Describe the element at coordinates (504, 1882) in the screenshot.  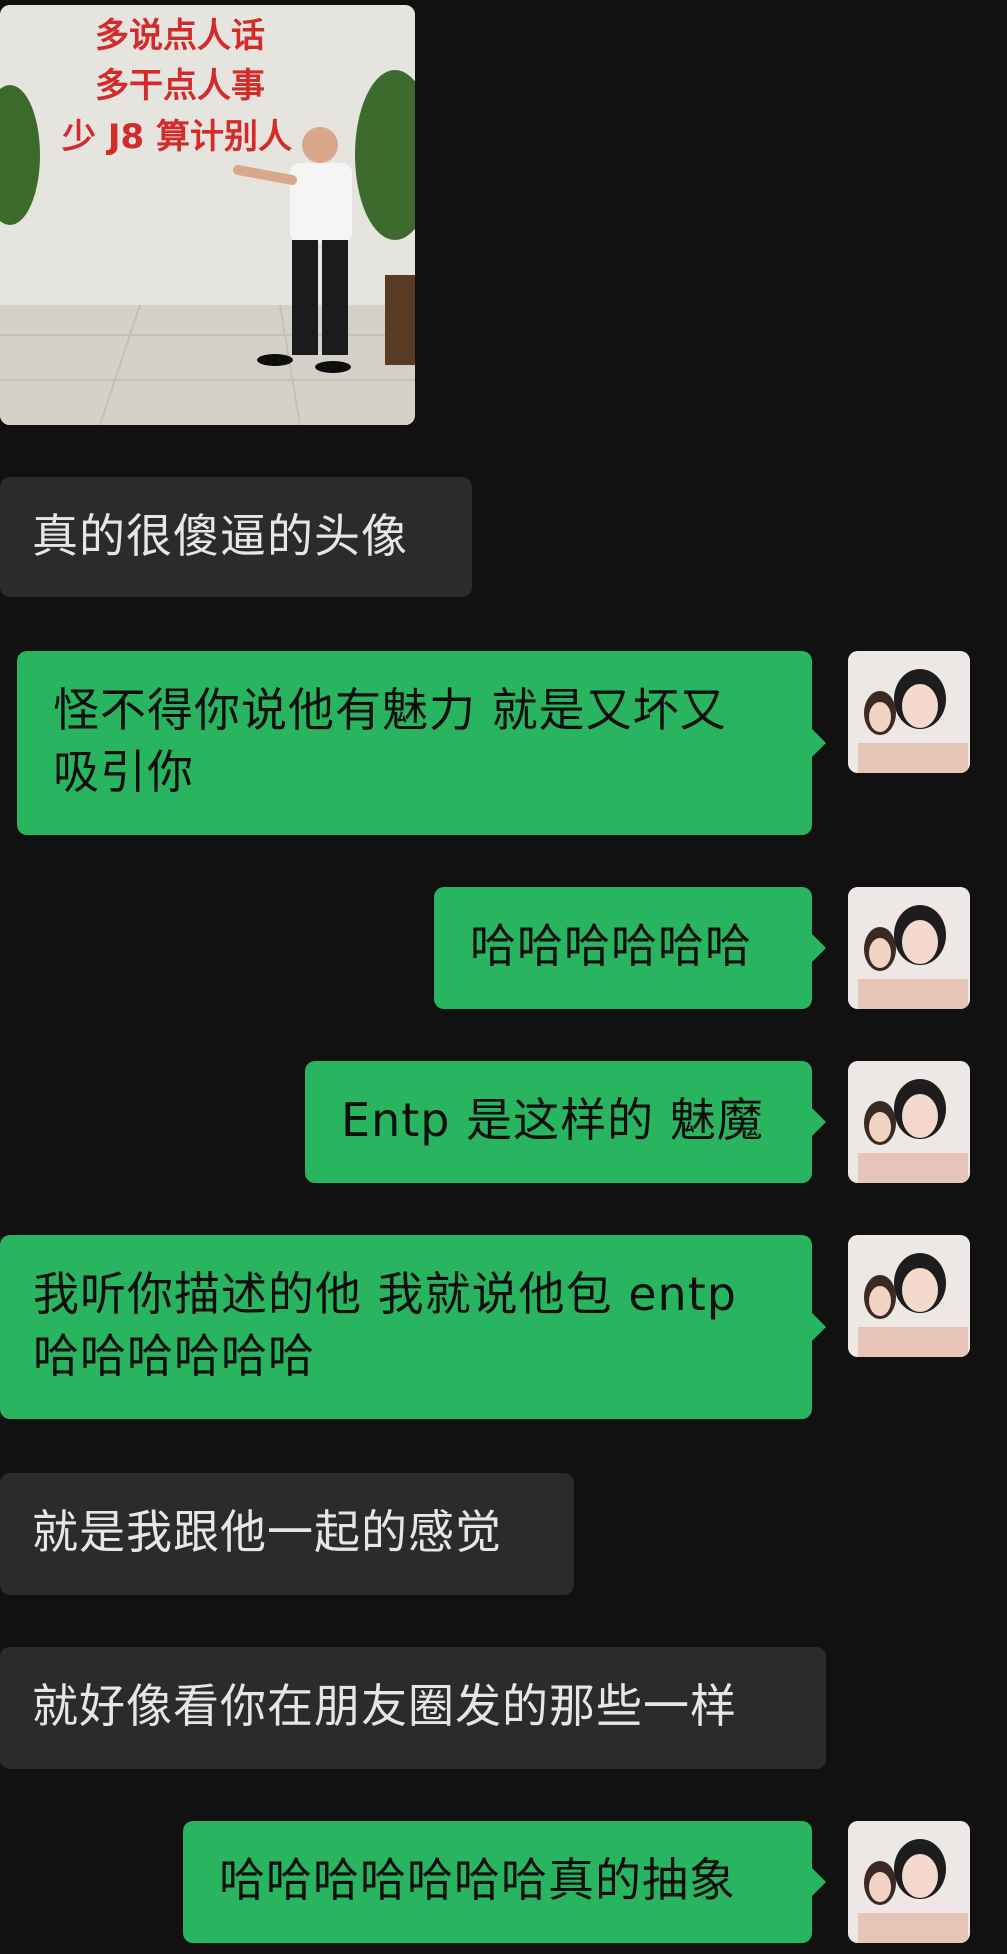
I see `message-bubble-outgoing: 哈哈哈哈哈哈哈真的抽象` at that location.